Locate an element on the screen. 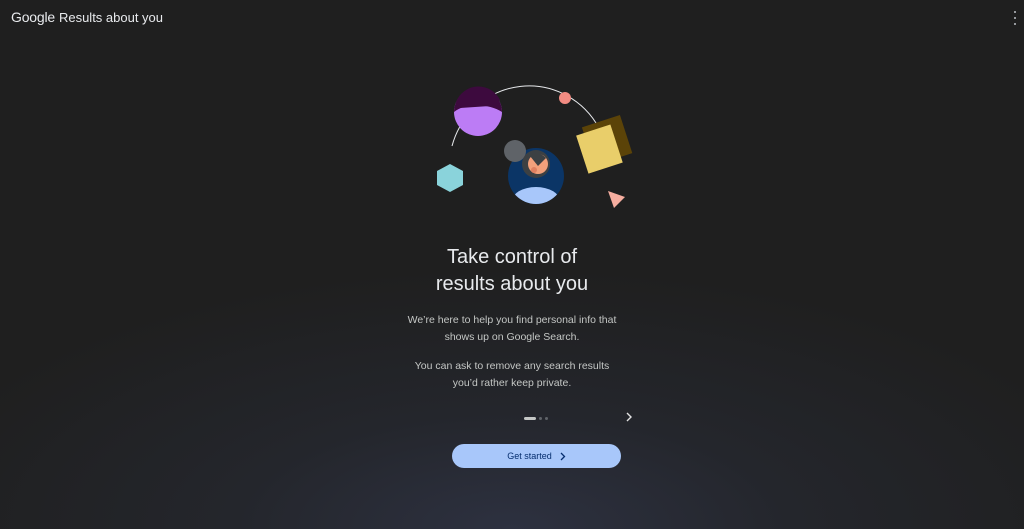 Image resolution: width=1024 pixels, height=529 pixels. next-slide-button is located at coordinates (629, 417).